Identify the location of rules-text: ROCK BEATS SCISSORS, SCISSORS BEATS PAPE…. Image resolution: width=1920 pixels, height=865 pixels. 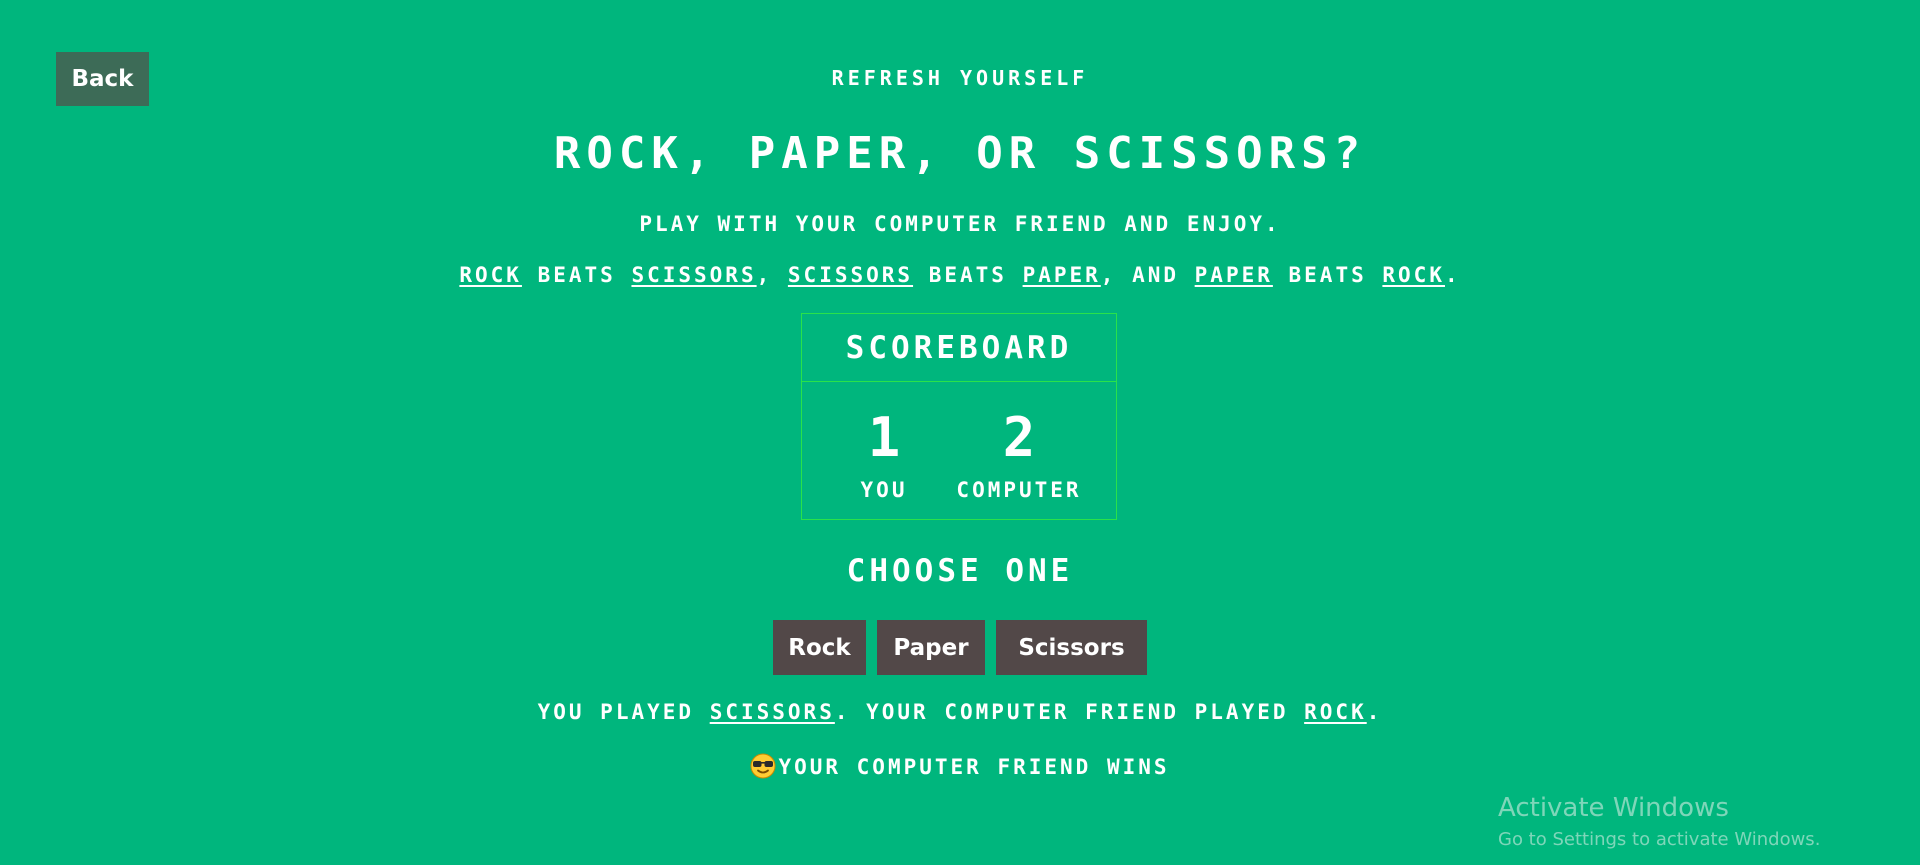
(960, 275).